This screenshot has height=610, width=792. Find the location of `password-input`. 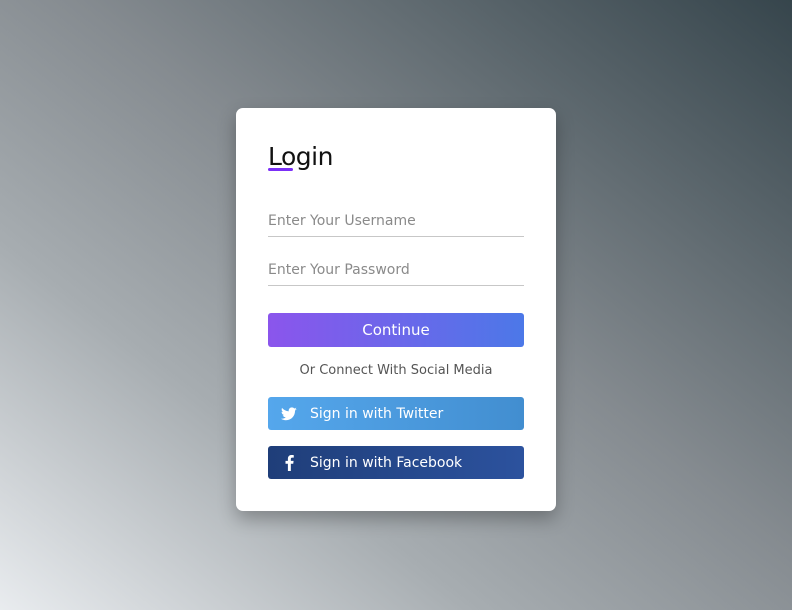

password-input is located at coordinates (396, 270).